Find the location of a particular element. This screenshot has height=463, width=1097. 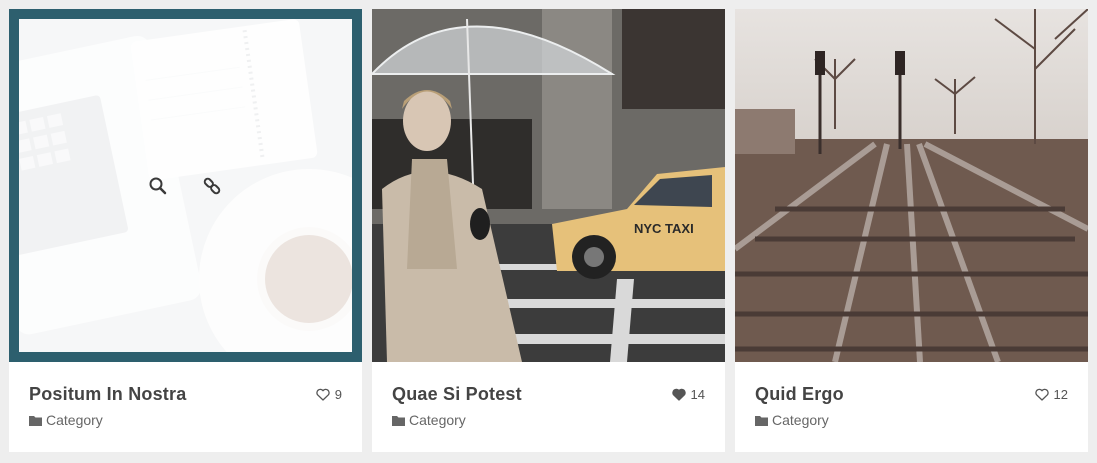

card-meta: Positum In Nostra Category 9 is located at coordinates (185, 407).